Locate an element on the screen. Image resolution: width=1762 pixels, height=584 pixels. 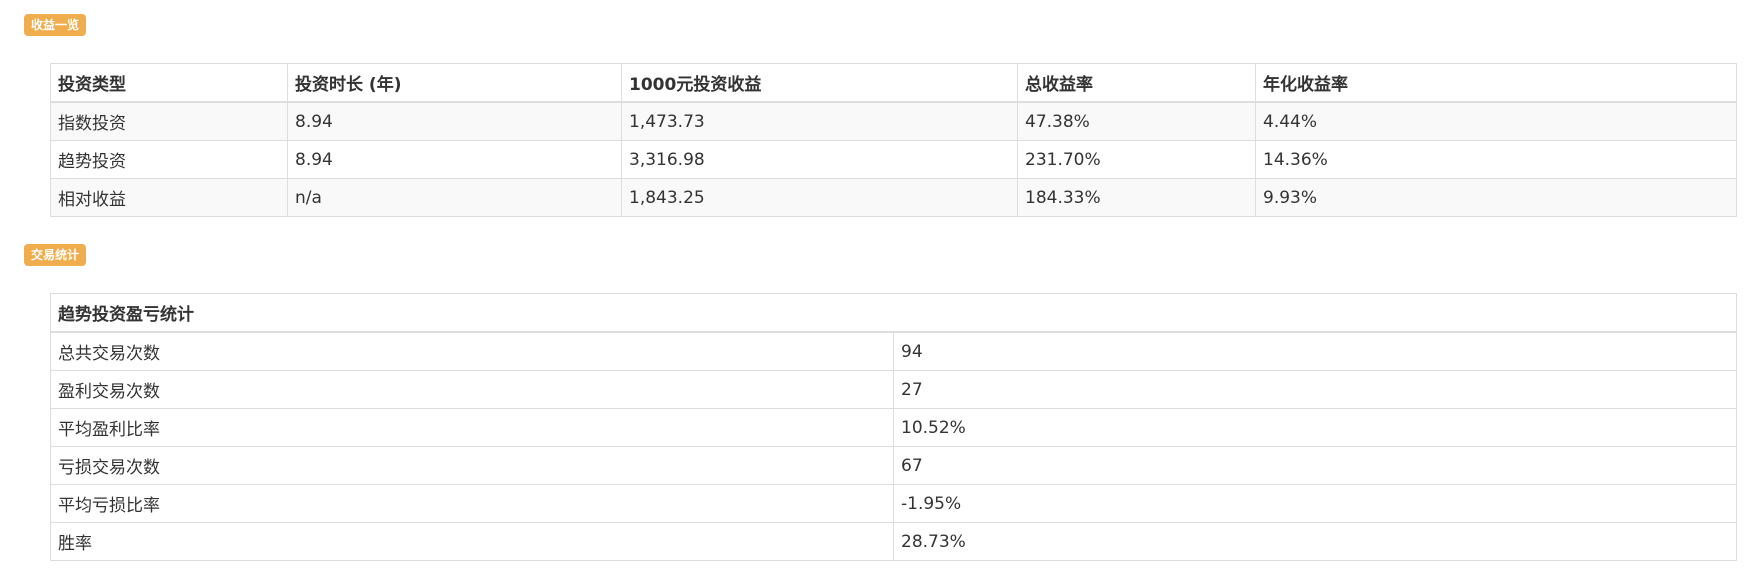
table-row: 趋势投资 8.94 3,316.98 231.70% 14.36% is located at coordinates (893, 159).